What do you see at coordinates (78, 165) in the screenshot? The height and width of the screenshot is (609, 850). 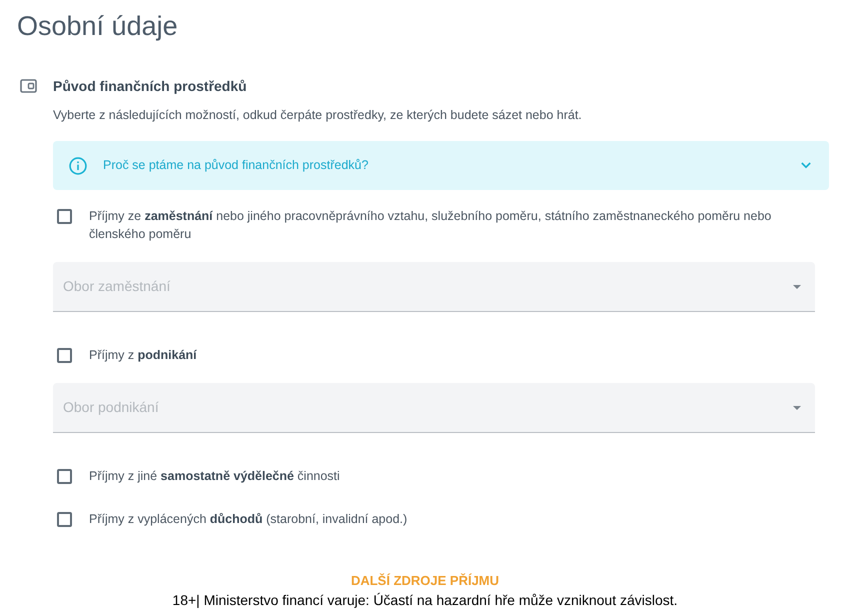 I see `info-icon` at bounding box center [78, 165].